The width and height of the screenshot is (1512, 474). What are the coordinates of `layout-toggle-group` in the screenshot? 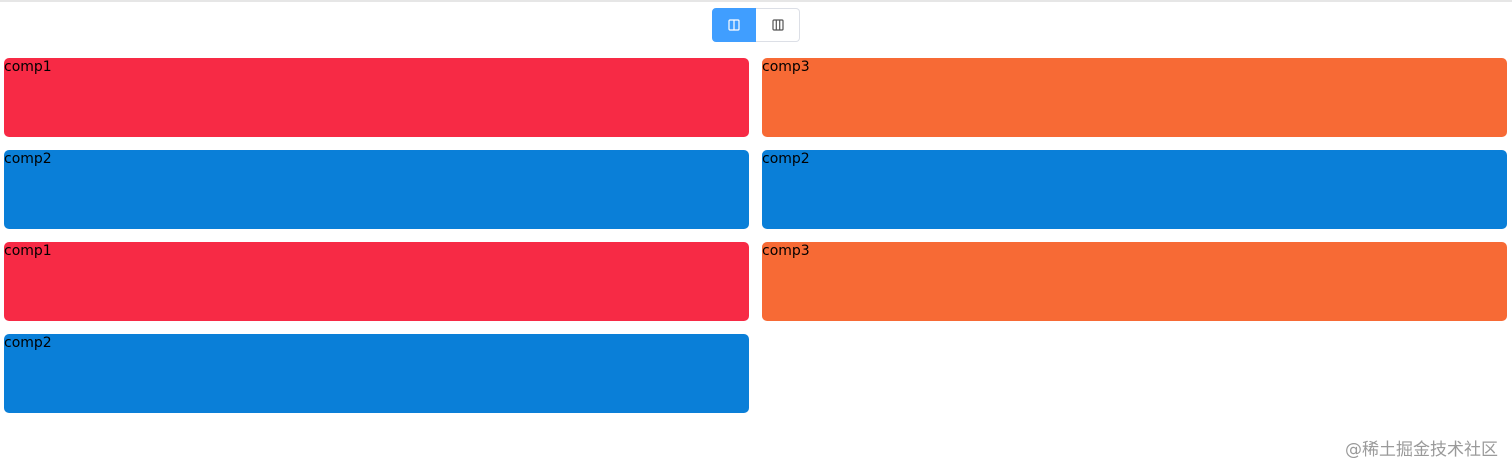 It's located at (756, 25).